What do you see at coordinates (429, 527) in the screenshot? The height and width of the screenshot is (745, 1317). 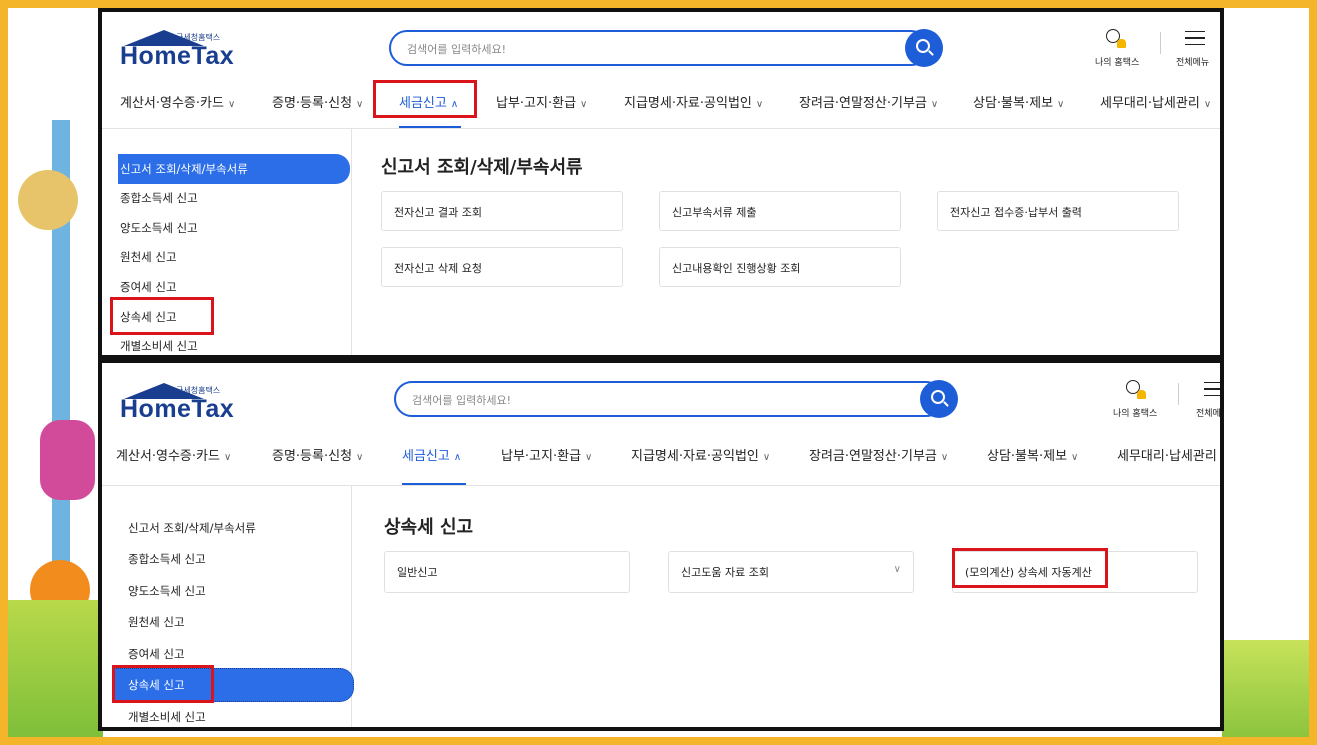 I see `page-title: 상속세 신고` at bounding box center [429, 527].